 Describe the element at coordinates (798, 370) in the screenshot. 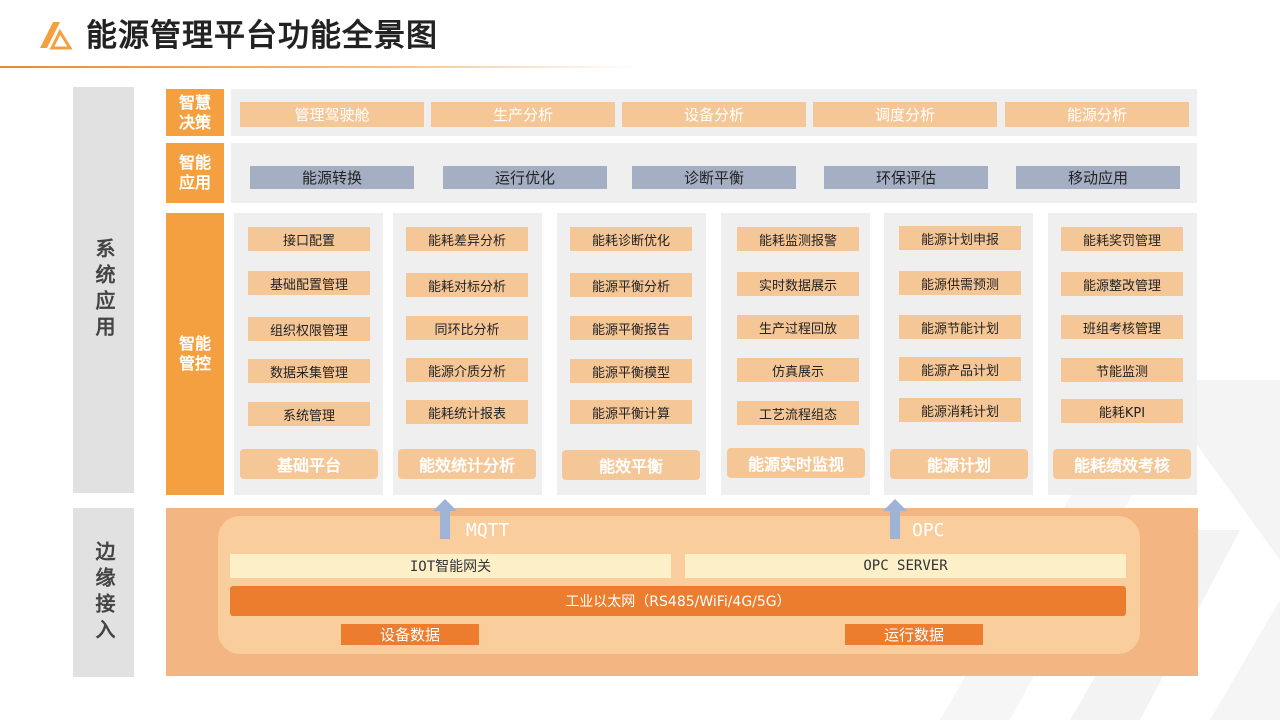

I see `column-3-item: 仿真展示` at that location.